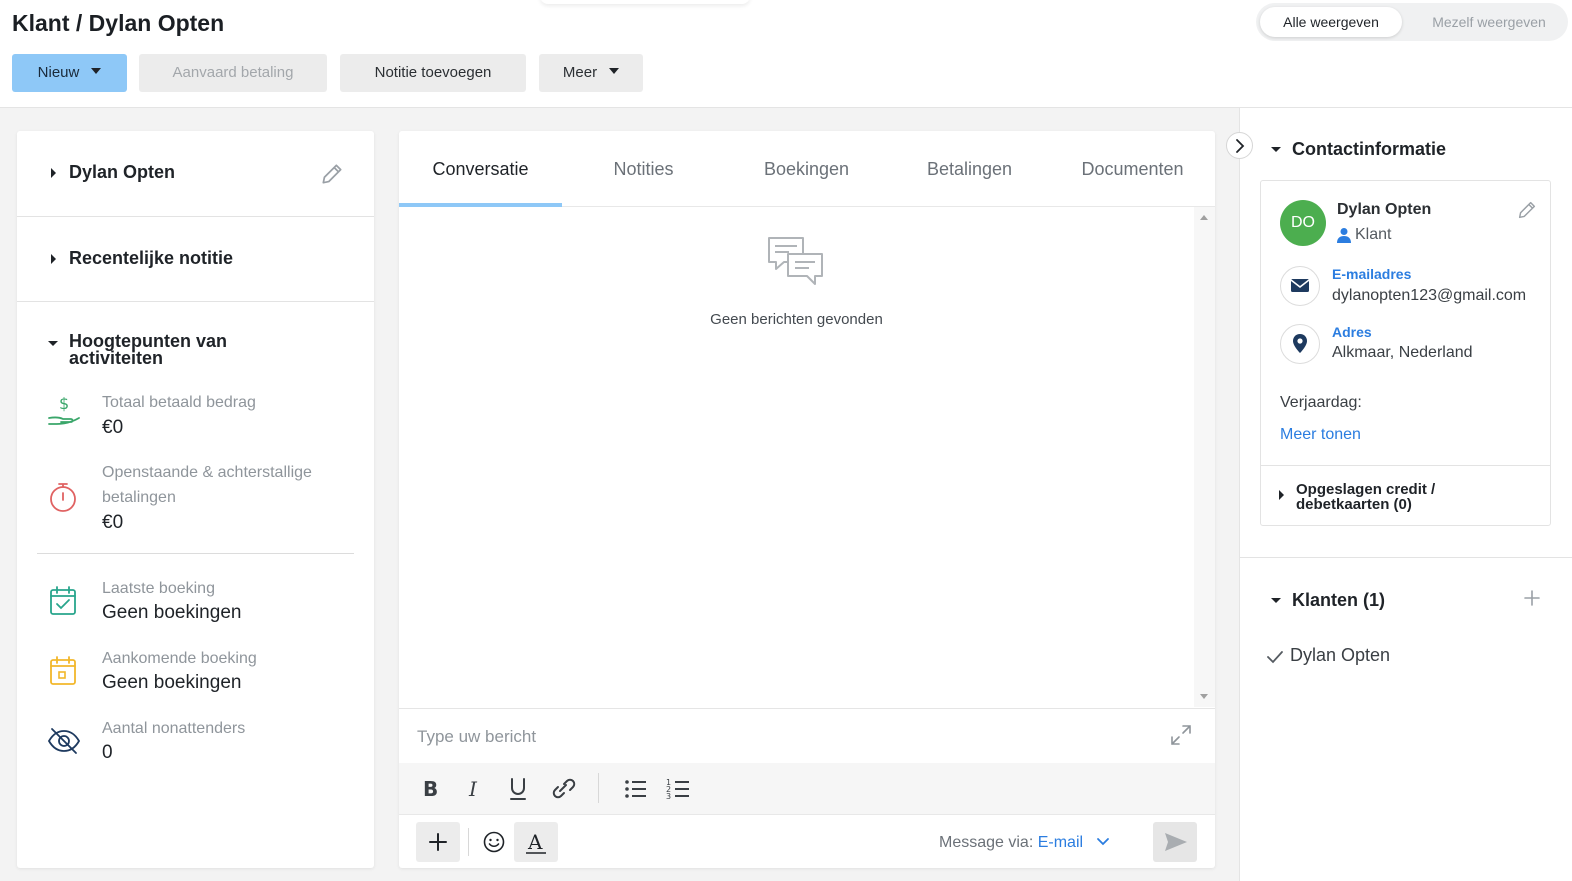 The width and height of the screenshot is (1572, 881). Describe the element at coordinates (1344, 237) in the screenshot. I see `person-icon` at that location.